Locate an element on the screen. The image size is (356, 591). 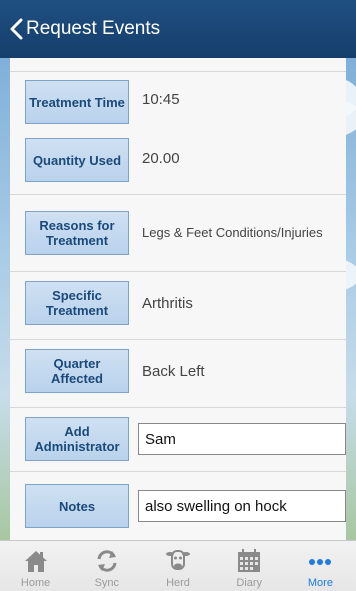
add-administrator-label: Add Administrator is located at coordinates (77, 439).